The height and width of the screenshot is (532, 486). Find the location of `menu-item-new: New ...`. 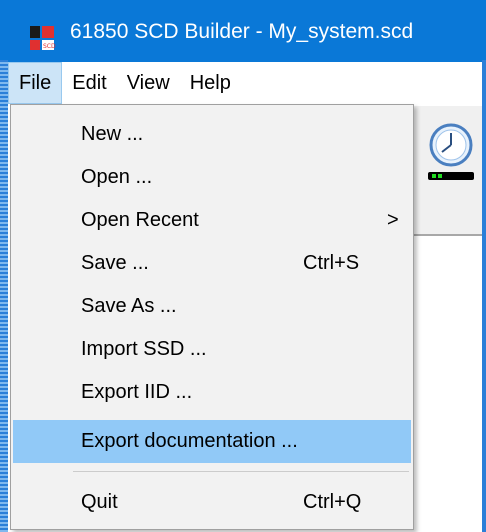

menu-item-new: New ... is located at coordinates (212, 134).